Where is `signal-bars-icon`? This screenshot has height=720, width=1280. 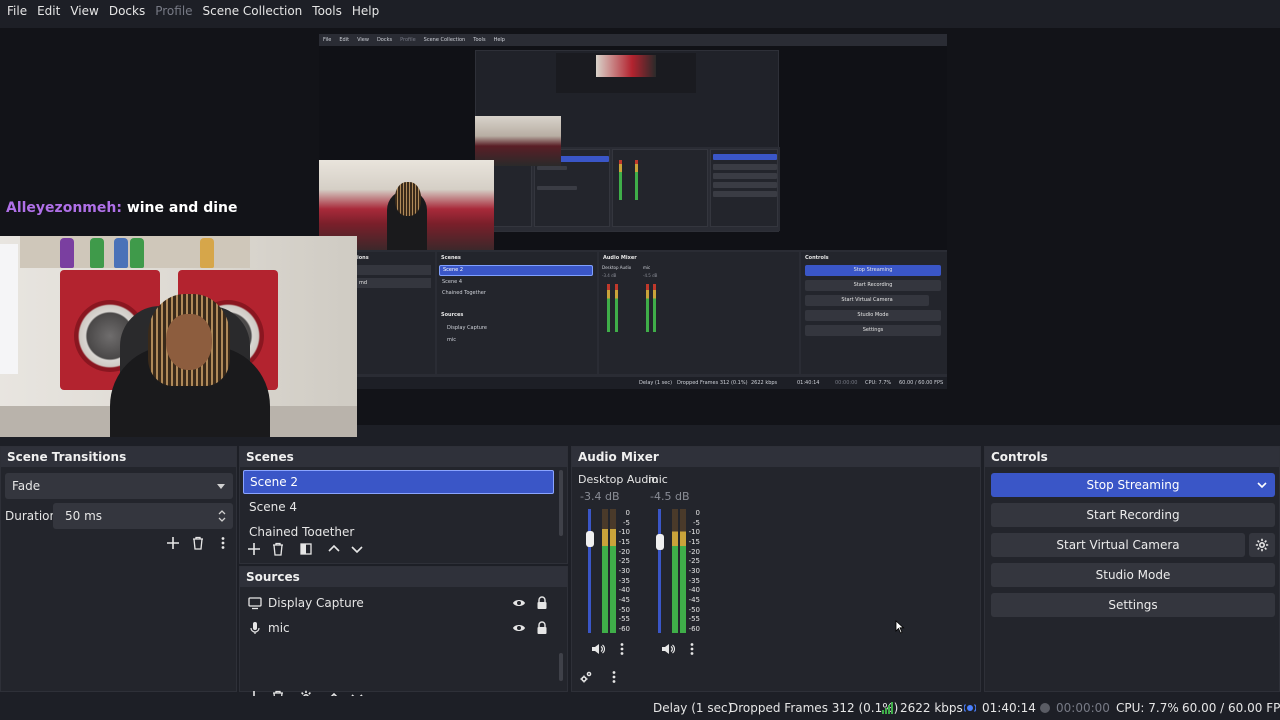 signal-bars-icon is located at coordinates (887, 708).